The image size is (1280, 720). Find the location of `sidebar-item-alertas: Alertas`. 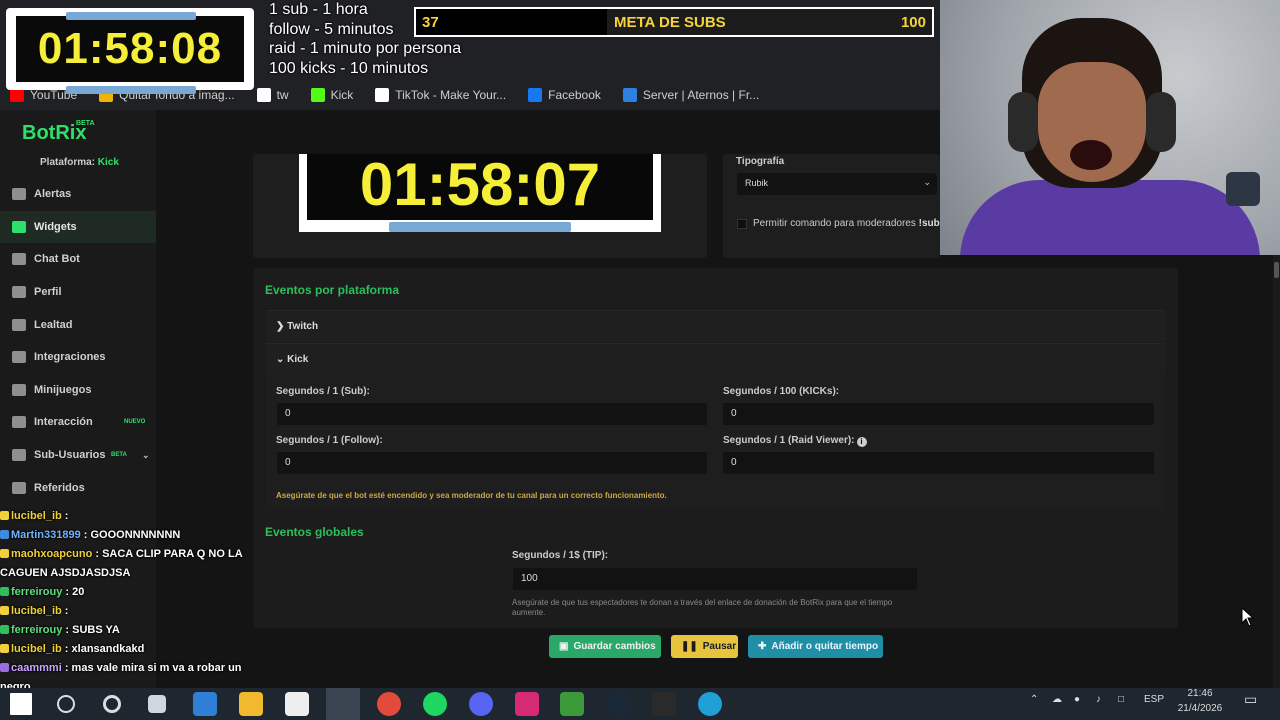

sidebar-item-alertas: Alertas is located at coordinates (78, 194).